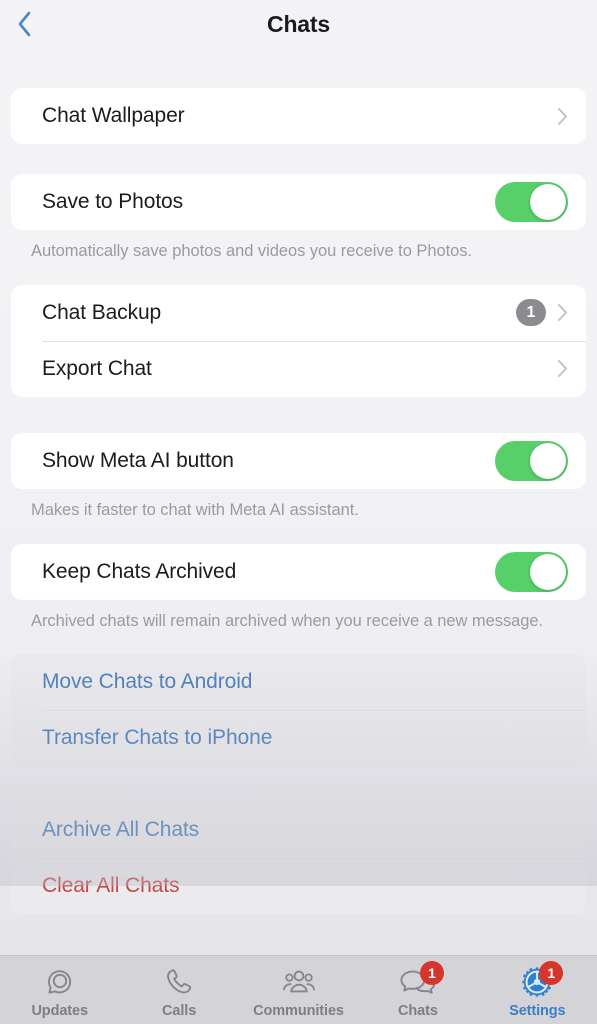 Image resolution: width=597 pixels, height=1024 pixels. Describe the element at coordinates (298, 738) in the screenshot. I see `row-transfer-chats-to-iphone: Transfer Chats to iPhone` at that location.